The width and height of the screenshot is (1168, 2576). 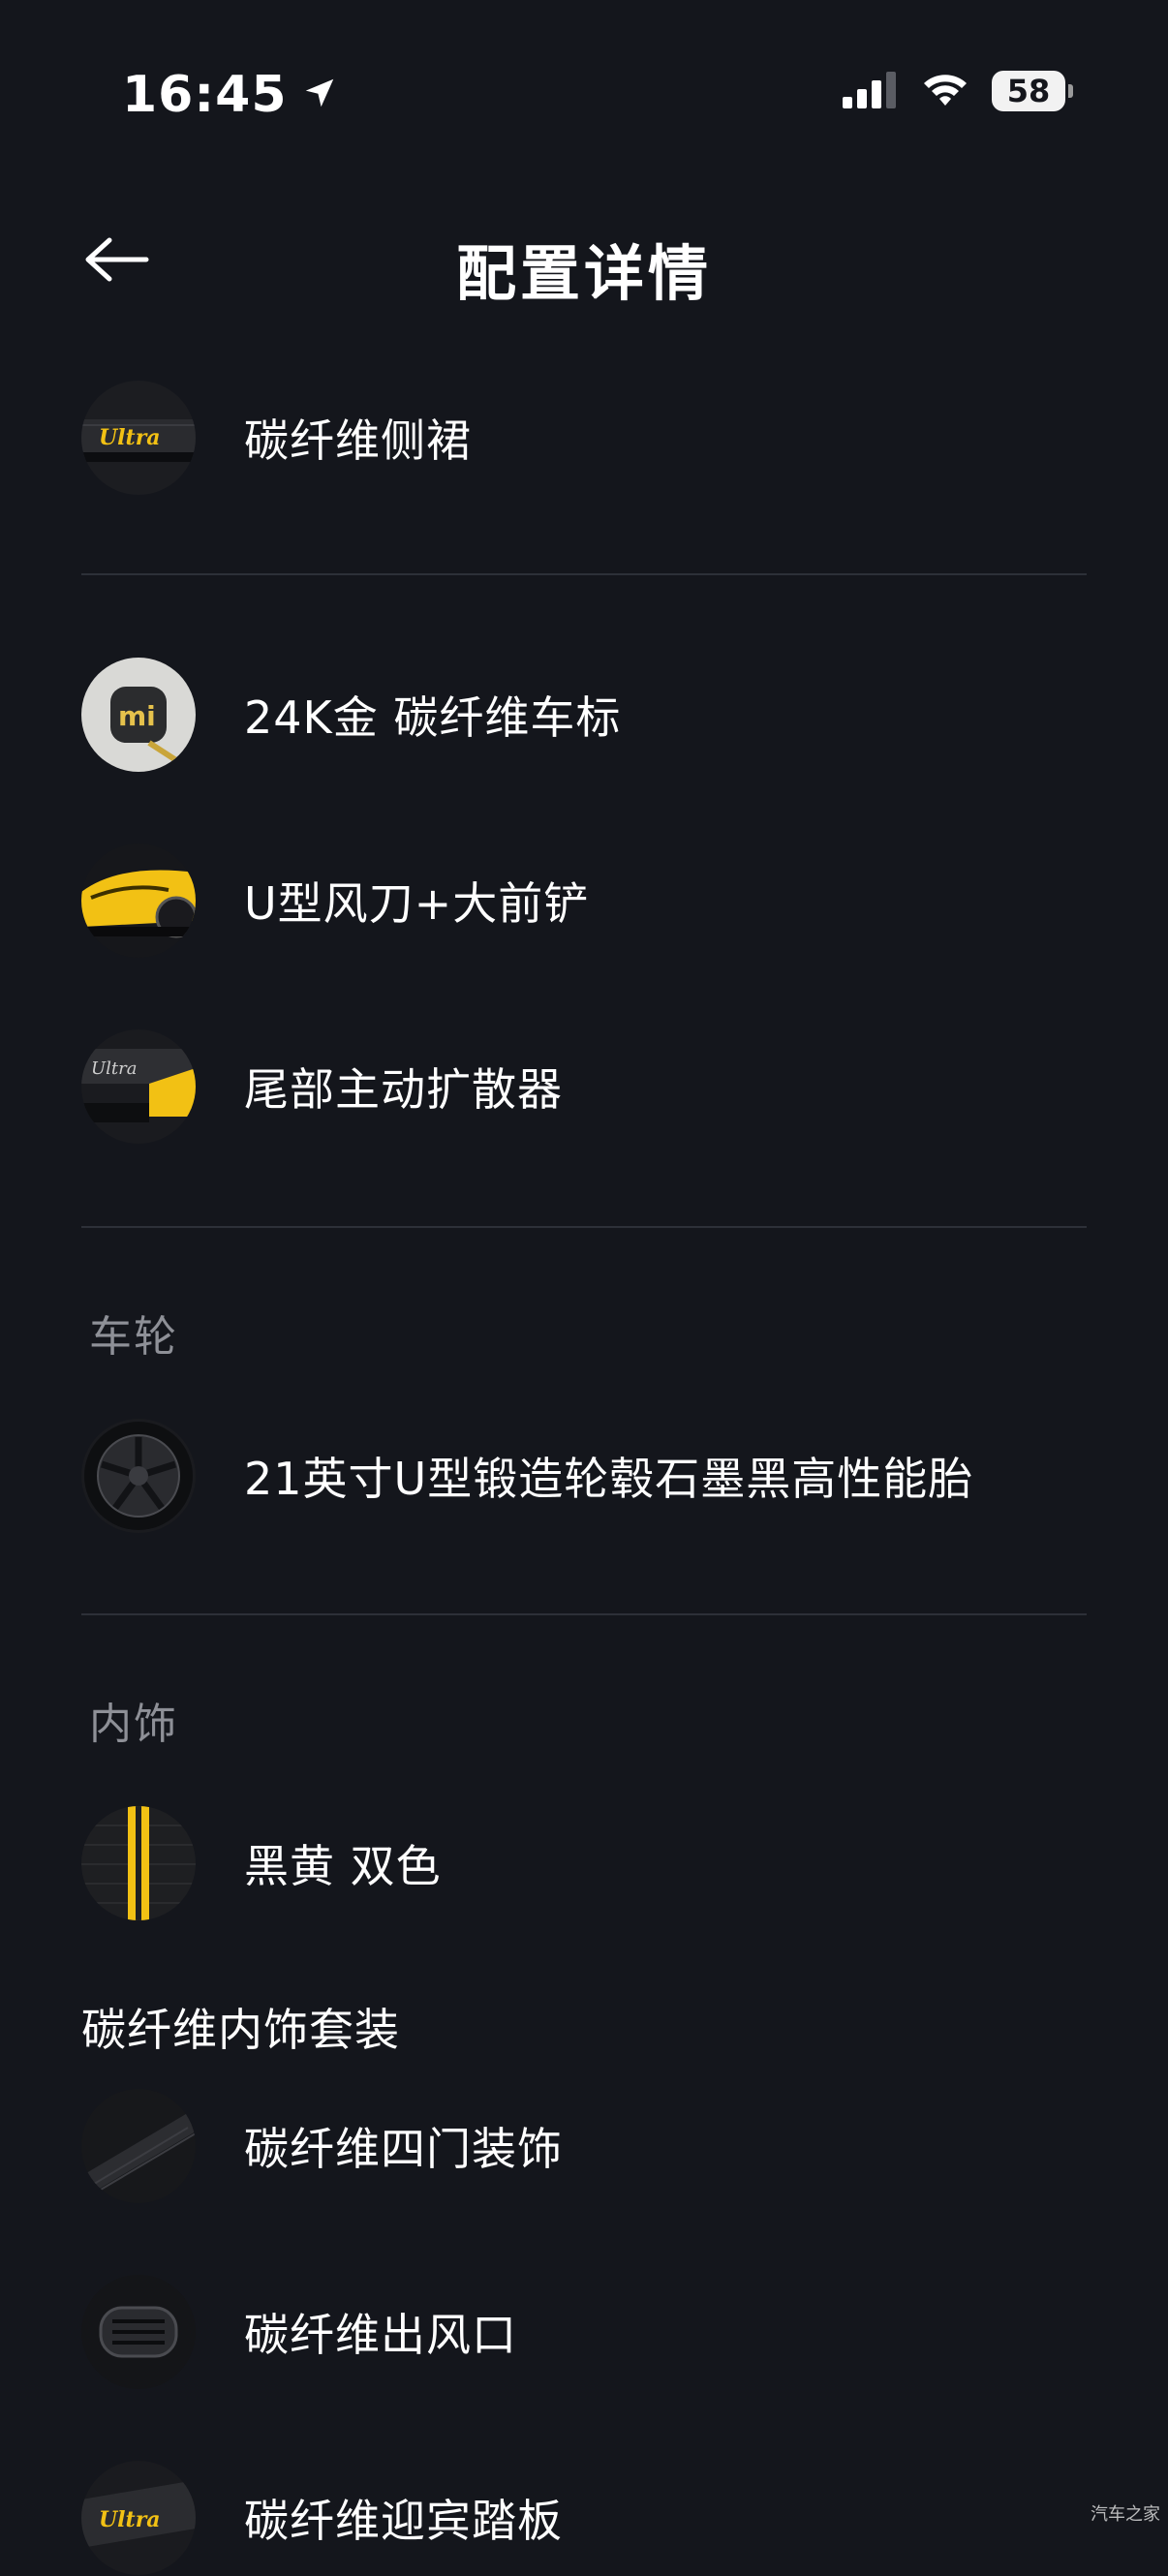 I want to click on section-header-interior: 内饰, so click(x=133, y=1724).